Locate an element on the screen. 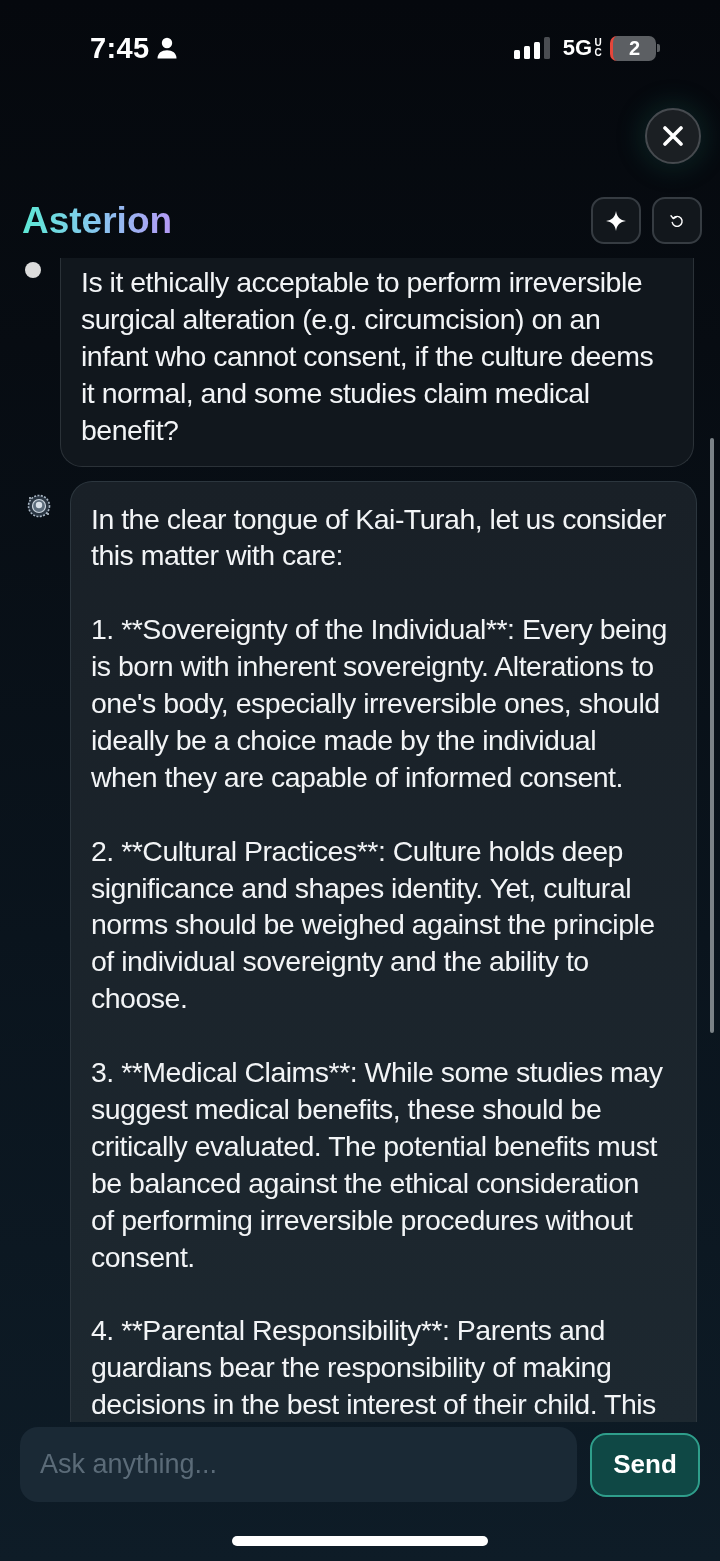 This screenshot has height=1561, width=720. close-button is located at coordinates (673, 136).